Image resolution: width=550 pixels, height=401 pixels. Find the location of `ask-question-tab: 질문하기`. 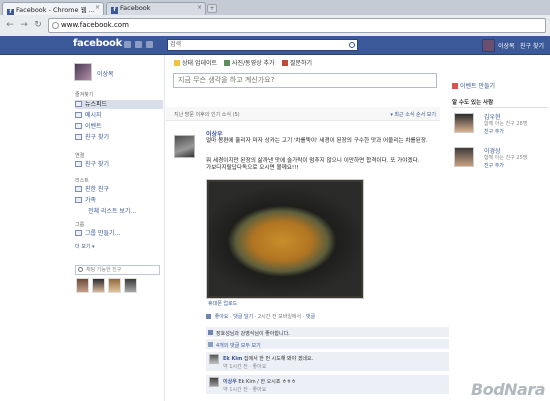

ask-question-tab: 질문하기 is located at coordinates (297, 62).